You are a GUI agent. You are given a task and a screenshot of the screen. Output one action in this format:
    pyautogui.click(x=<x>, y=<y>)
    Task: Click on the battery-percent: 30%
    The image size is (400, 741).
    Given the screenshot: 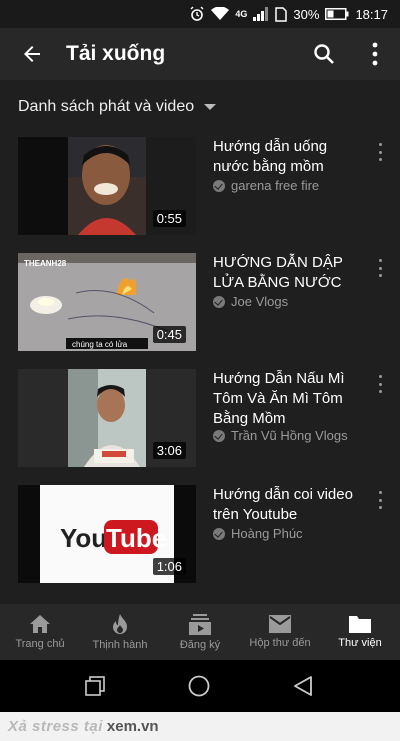 What is the action you would take?
    pyautogui.click(x=306, y=14)
    